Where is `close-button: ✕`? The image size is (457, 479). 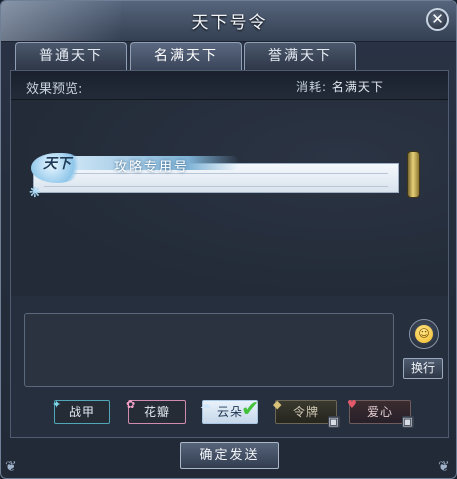
close-button: ✕ is located at coordinates (437, 19).